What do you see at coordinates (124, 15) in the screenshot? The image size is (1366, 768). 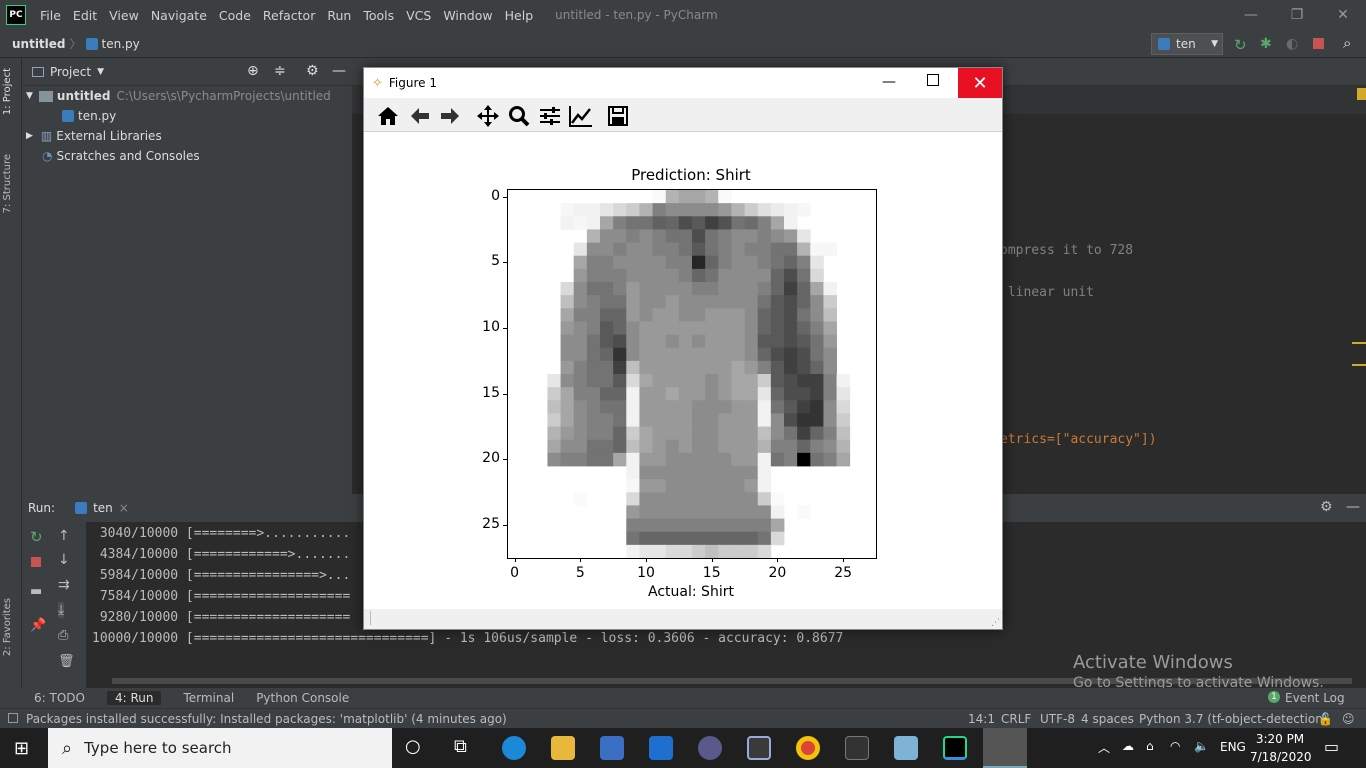 I see `menu-view: View` at bounding box center [124, 15].